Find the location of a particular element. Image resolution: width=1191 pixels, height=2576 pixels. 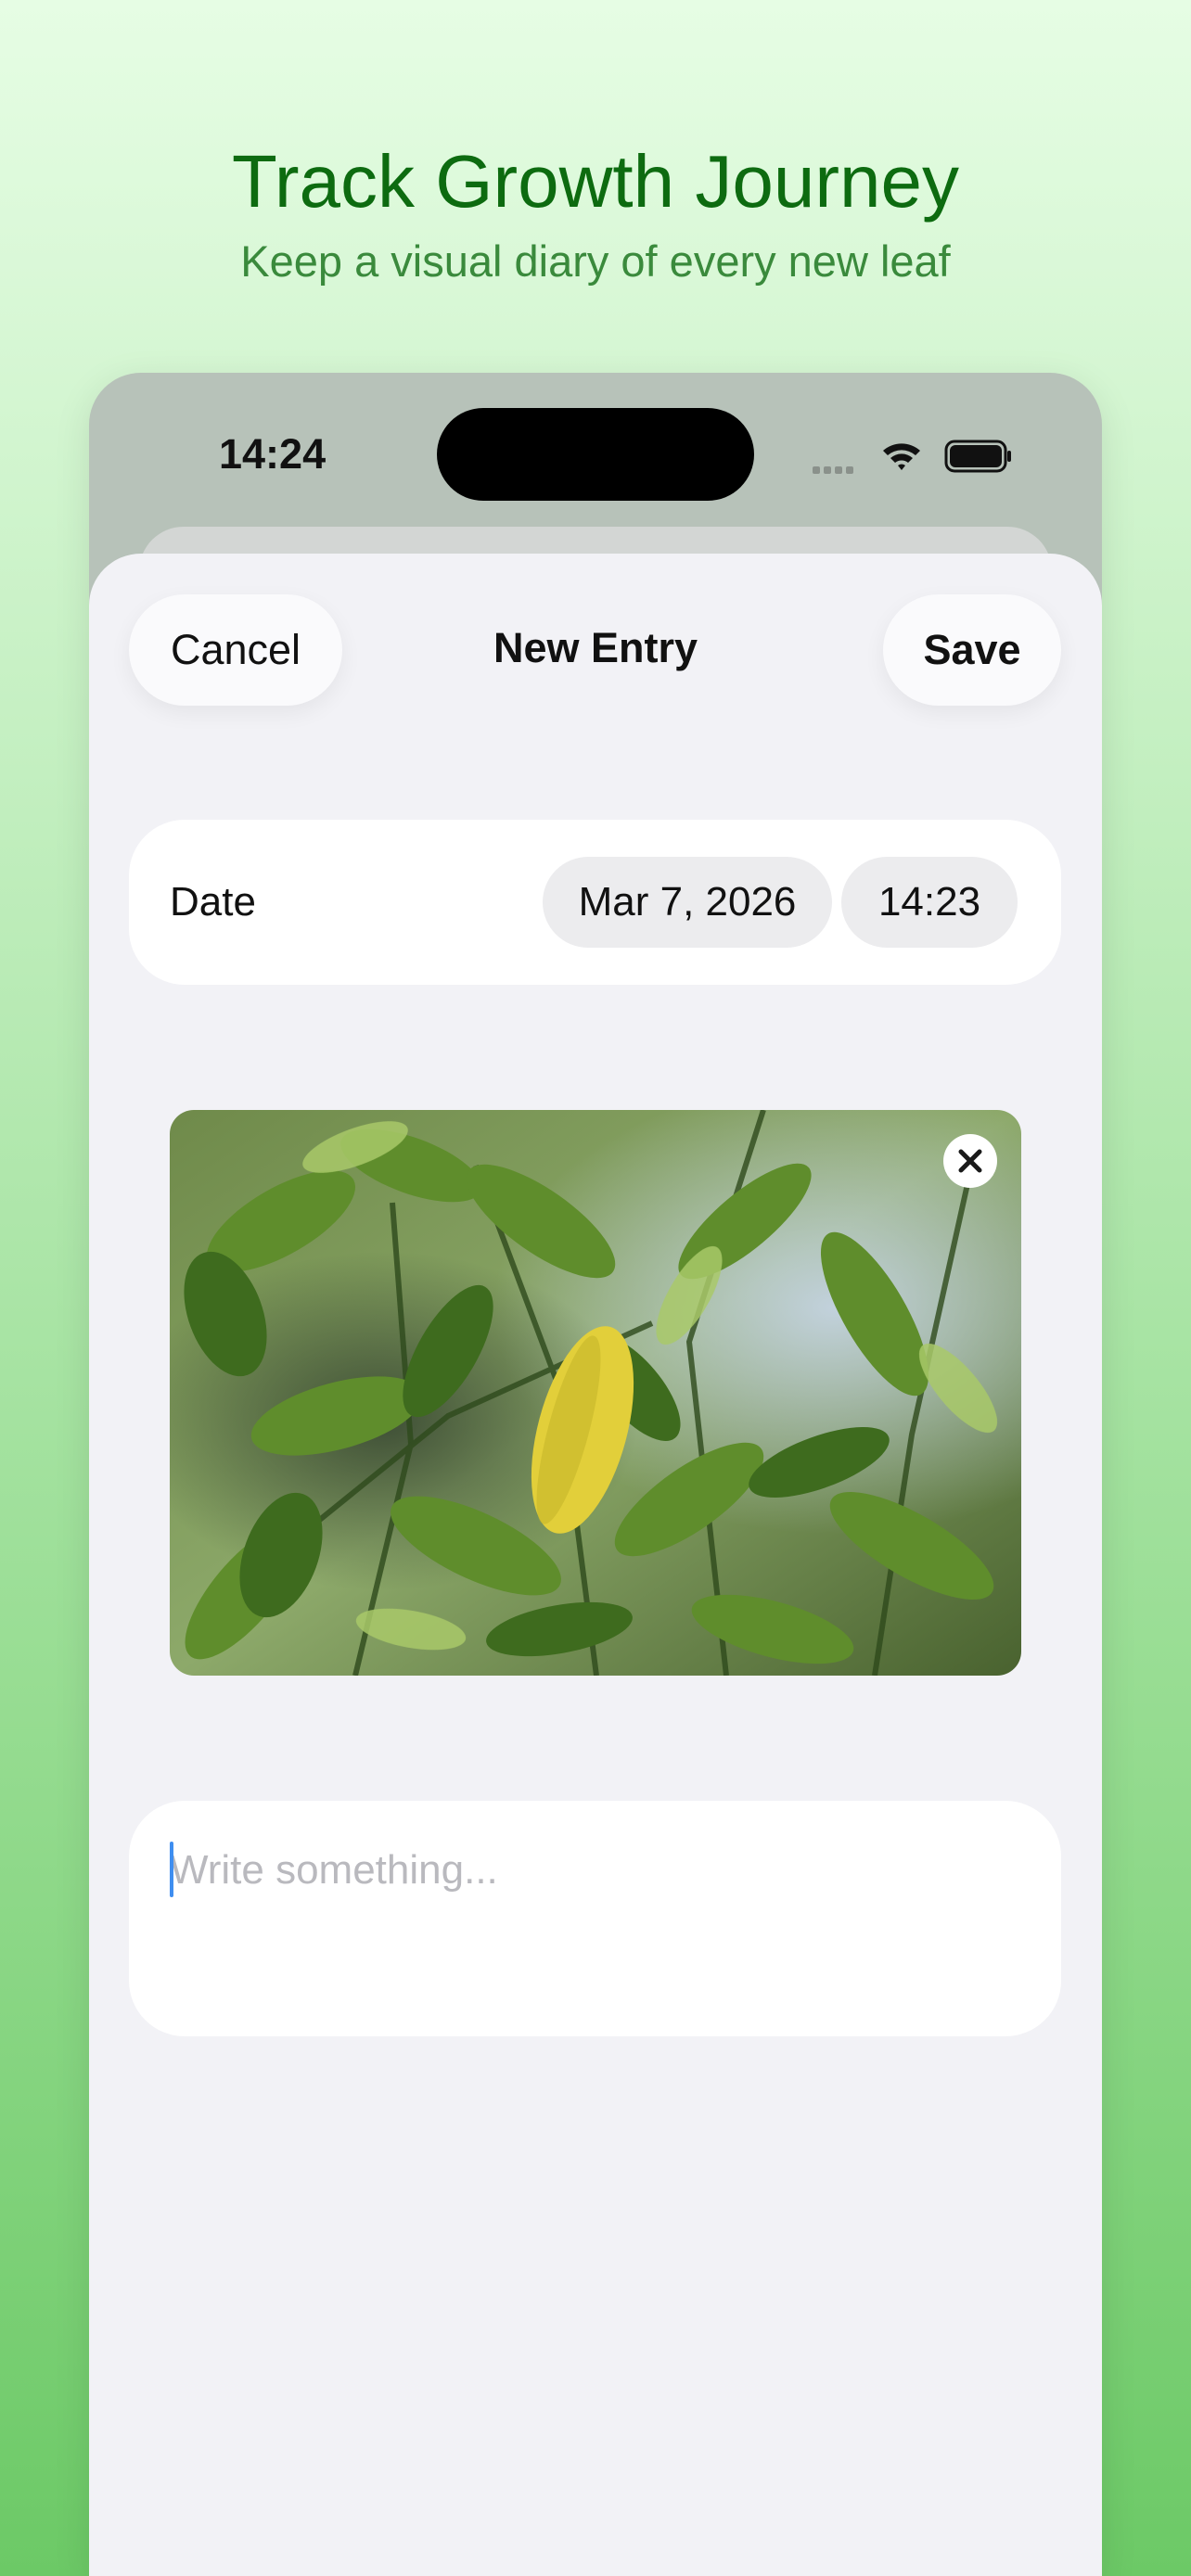

date-row: Date Mar 7, 2026 14:23 is located at coordinates (595, 903).